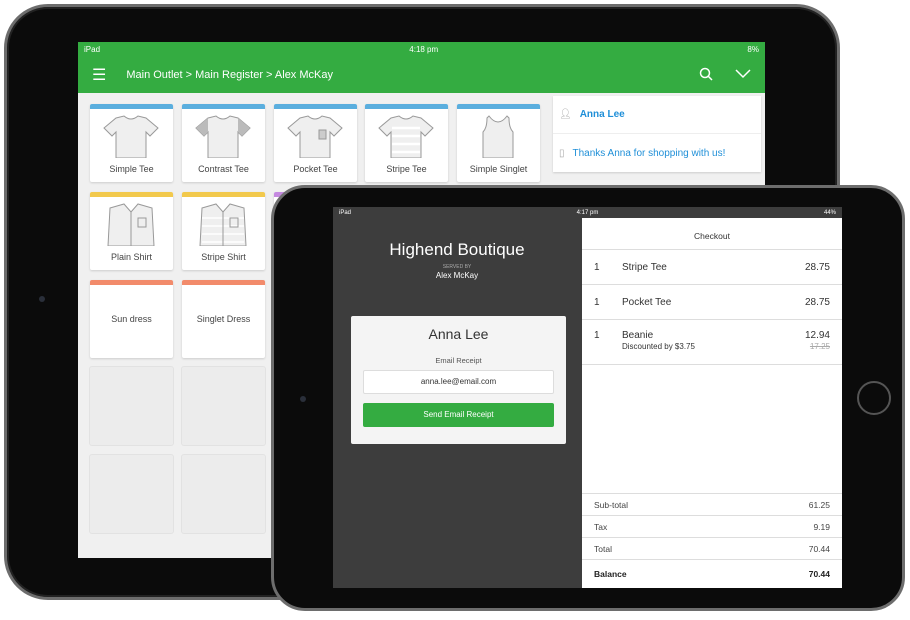  Describe the element at coordinates (457, 275) in the screenshot. I see `staff-name: Alex McKay` at that location.